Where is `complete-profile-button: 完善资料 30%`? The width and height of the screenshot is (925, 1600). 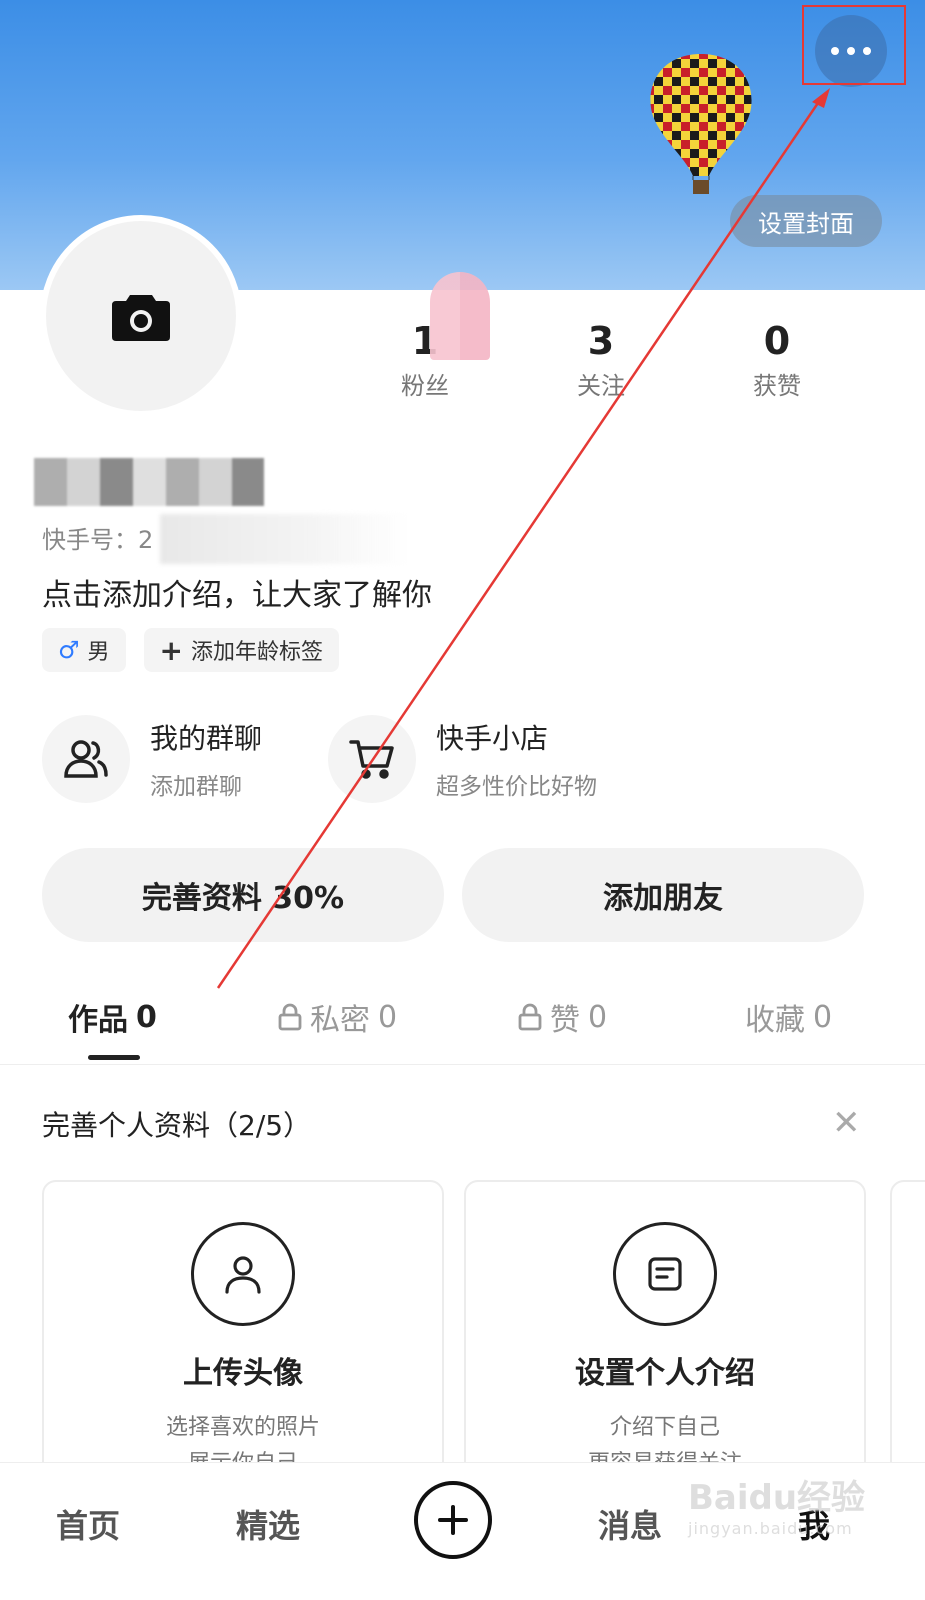
complete-profile-button: 完善资料 30% is located at coordinates (243, 895).